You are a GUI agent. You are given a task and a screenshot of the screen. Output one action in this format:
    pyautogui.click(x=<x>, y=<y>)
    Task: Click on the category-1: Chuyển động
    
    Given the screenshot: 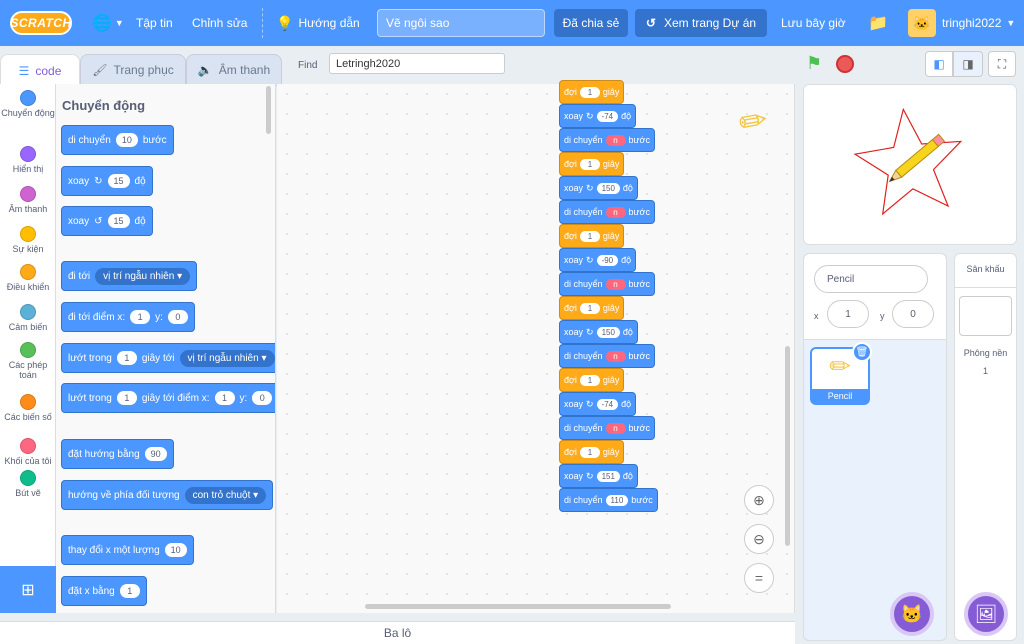 What is the action you would take?
    pyautogui.click(x=28, y=104)
    